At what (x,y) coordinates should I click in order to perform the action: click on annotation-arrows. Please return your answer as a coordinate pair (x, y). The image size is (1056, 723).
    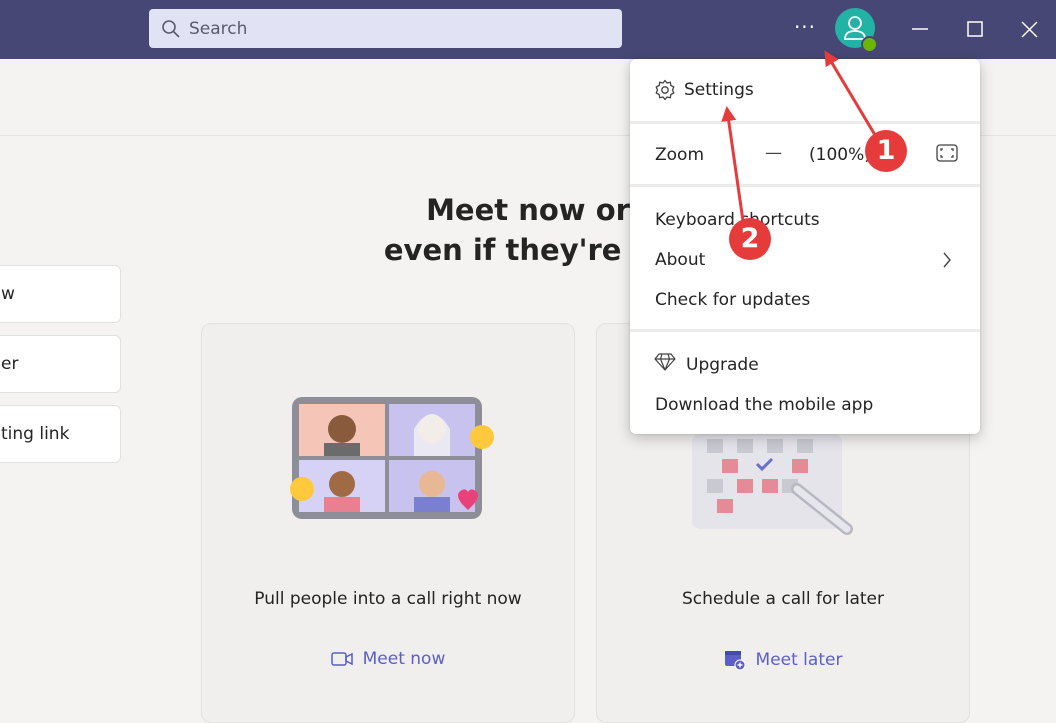
    Looking at the image, I should click on (800, 139).